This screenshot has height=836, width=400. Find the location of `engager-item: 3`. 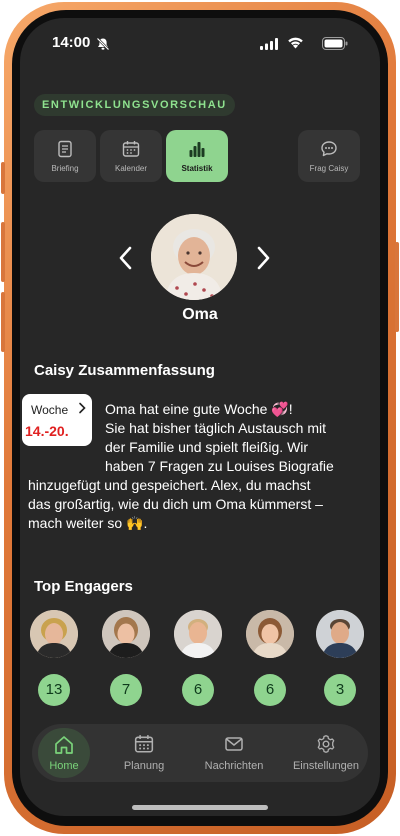

engager-item: 3 is located at coordinates (341, 658).